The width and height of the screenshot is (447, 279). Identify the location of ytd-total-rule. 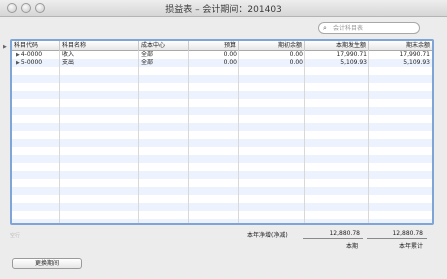
(397, 238).